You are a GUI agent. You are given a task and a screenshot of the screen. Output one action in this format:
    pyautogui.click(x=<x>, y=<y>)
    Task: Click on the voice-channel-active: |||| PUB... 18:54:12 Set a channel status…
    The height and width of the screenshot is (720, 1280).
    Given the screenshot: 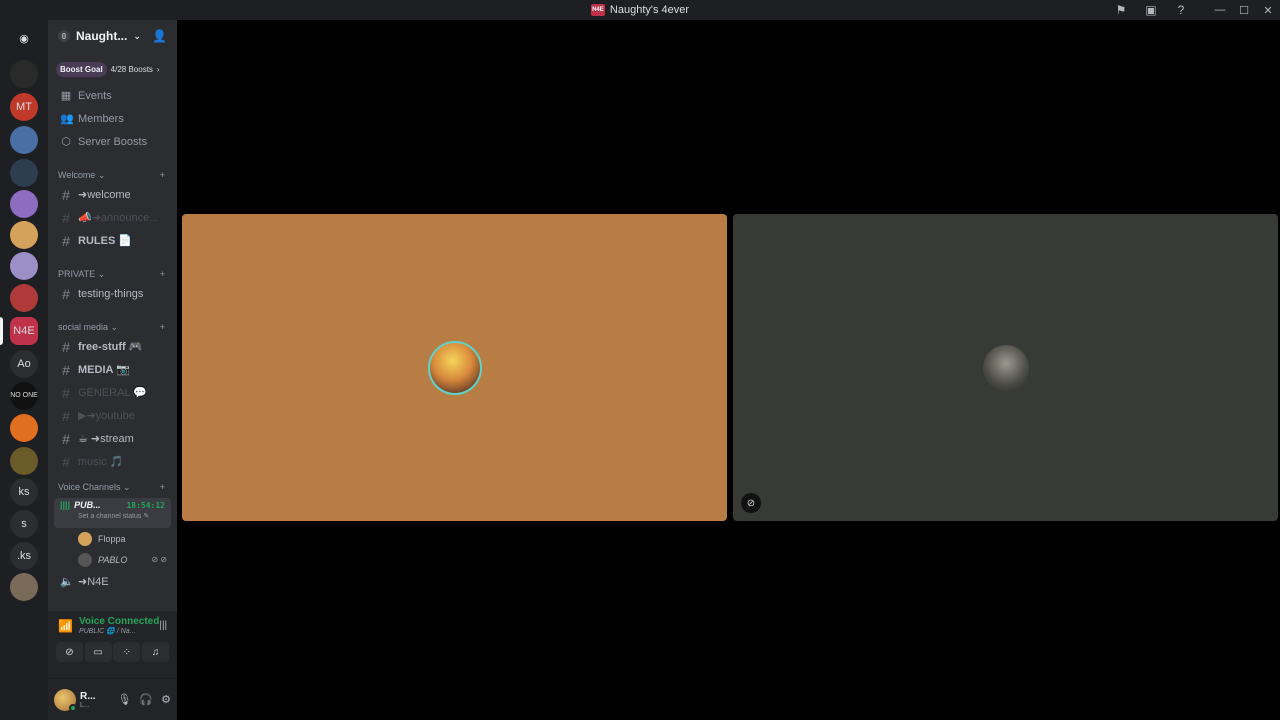 What is the action you would take?
    pyautogui.click(x=112, y=513)
    